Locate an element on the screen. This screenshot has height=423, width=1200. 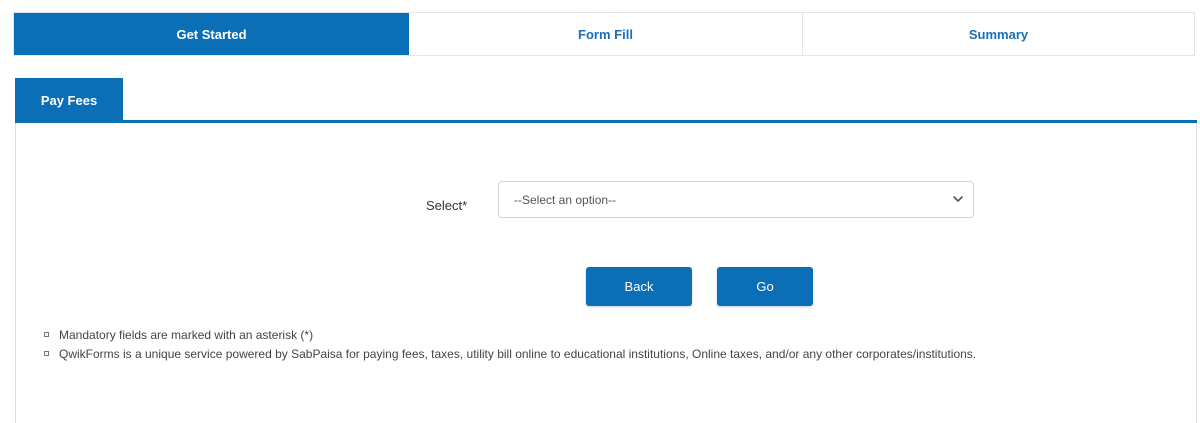
progress-steps: Get Started Form Fill Summary is located at coordinates (604, 34).